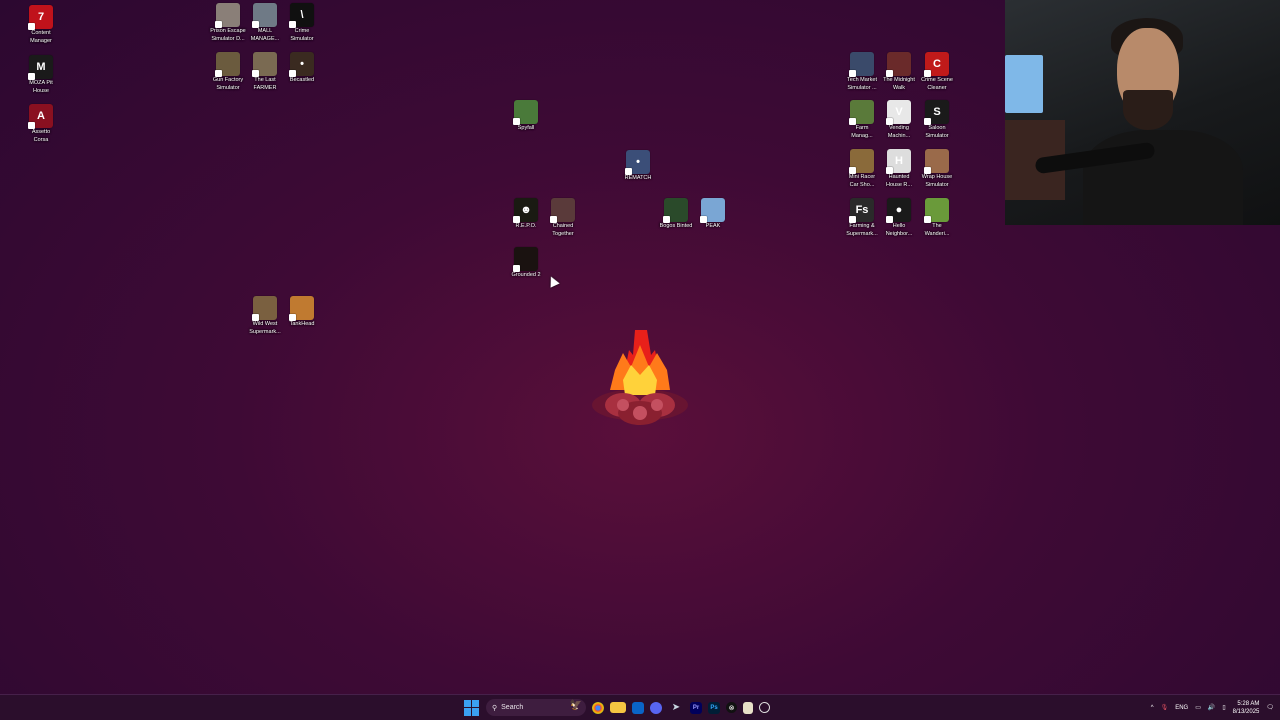 This screenshot has height=720, width=1280. Describe the element at coordinates (937, 72) in the screenshot. I see `desktop-icon: C Crime Scene Cleaner` at that location.